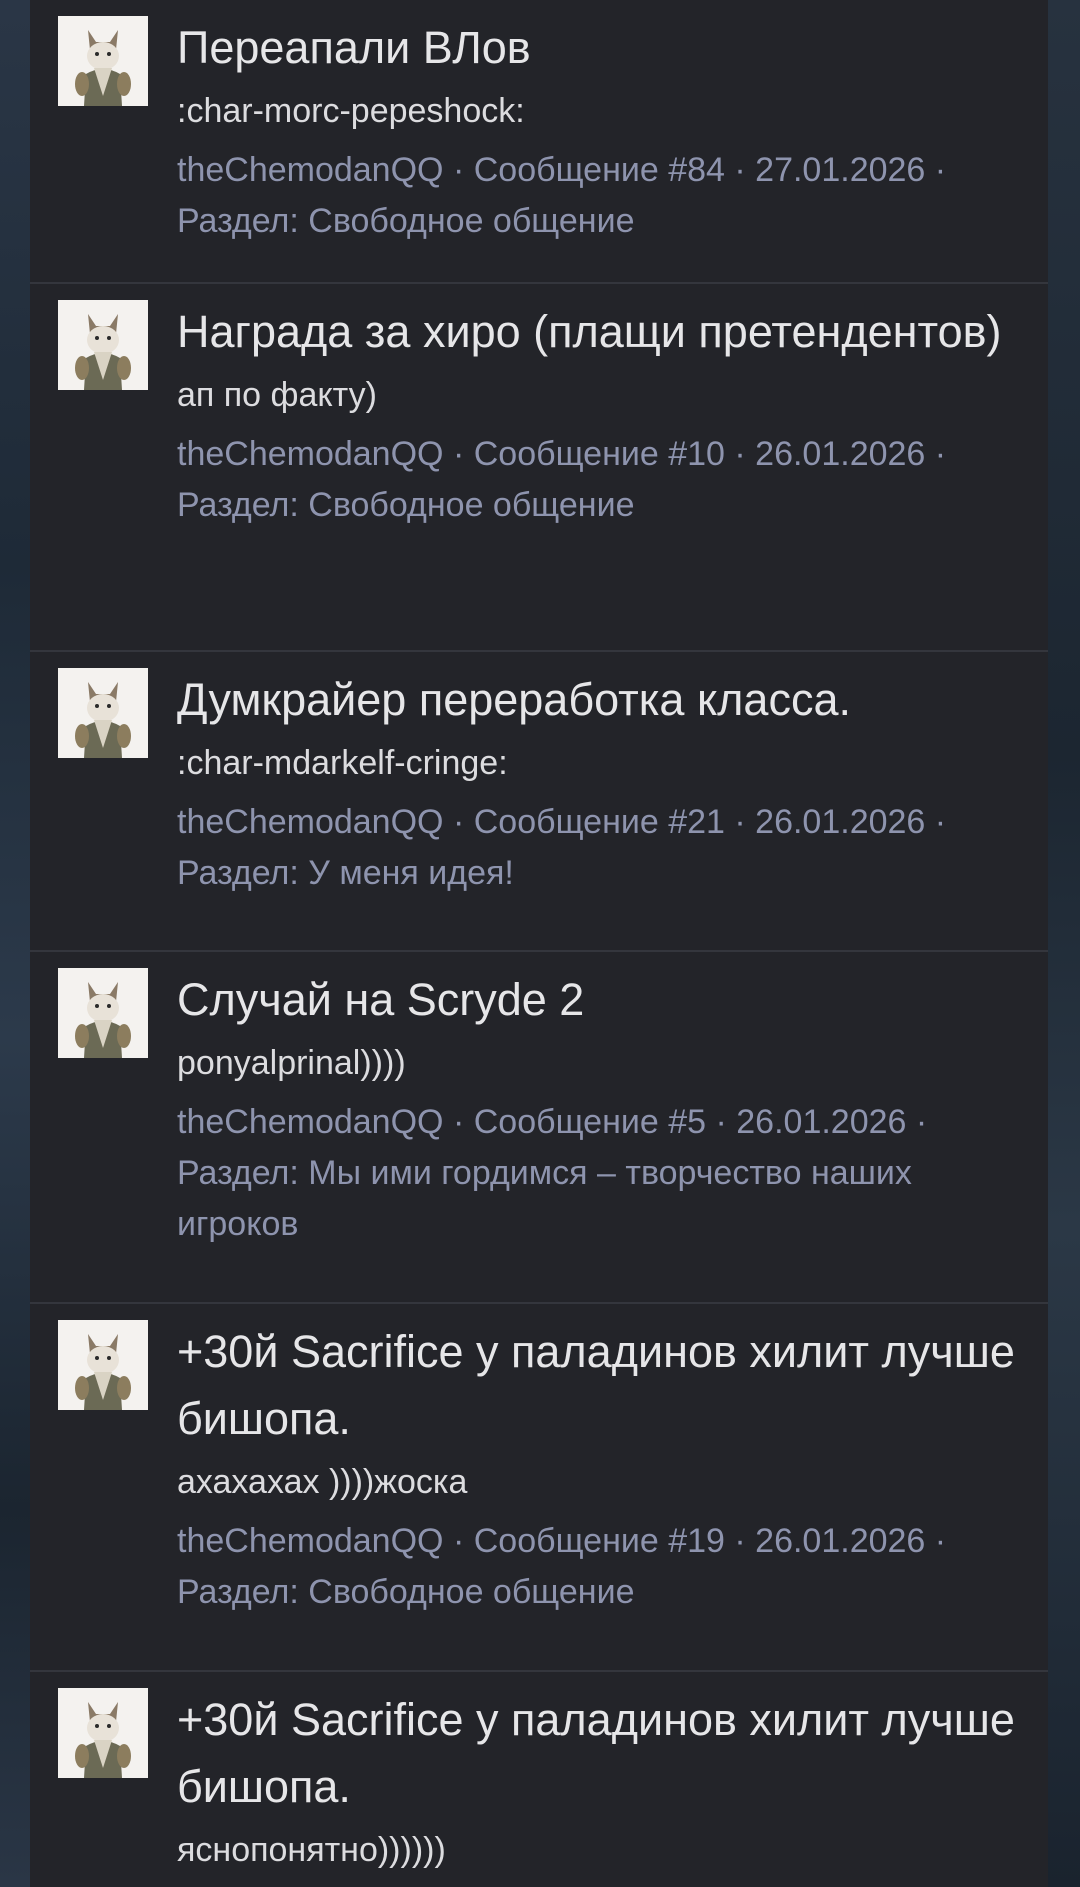 This screenshot has height=1887, width=1080. I want to click on message-number: Сообщение #84, so click(599, 170).